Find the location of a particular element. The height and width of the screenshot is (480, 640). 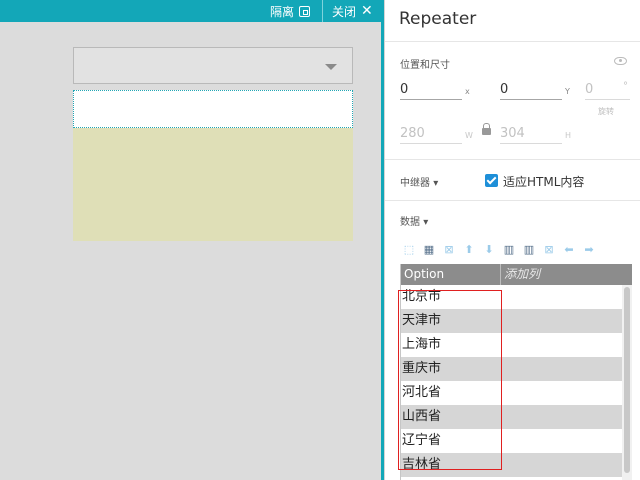

repeater-section-label: 中继器 ▾ is located at coordinates (419, 181).